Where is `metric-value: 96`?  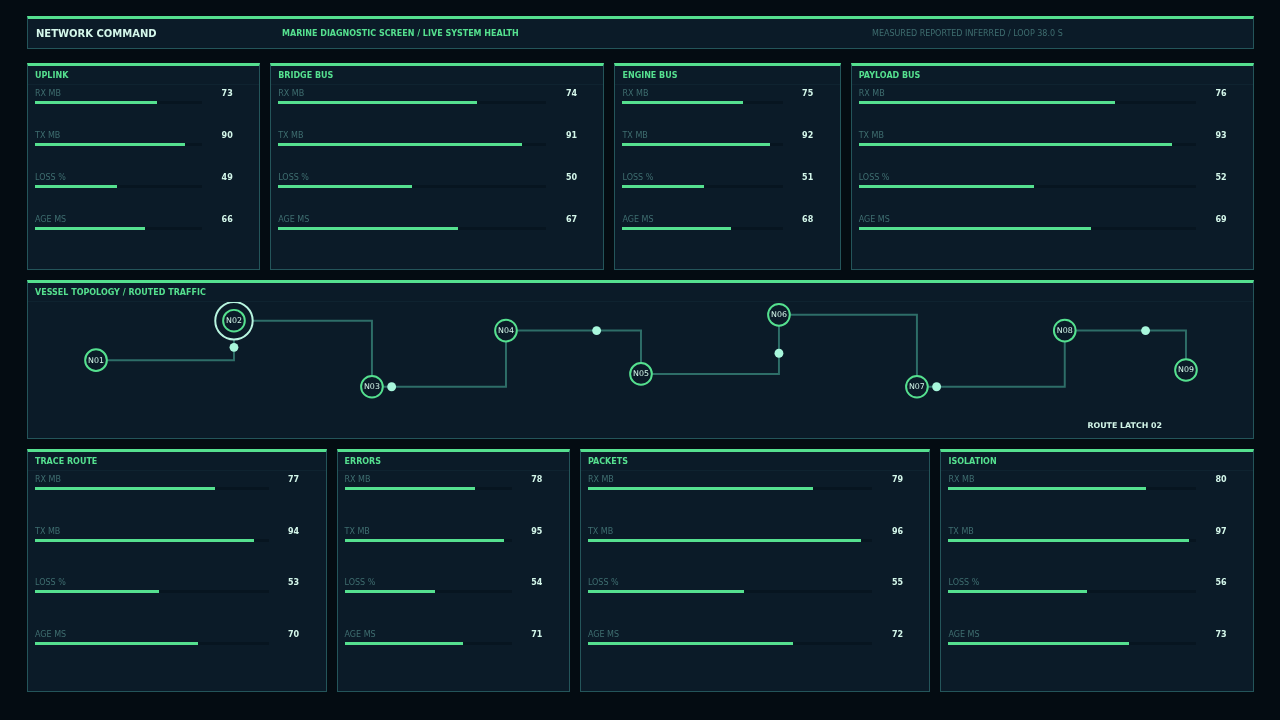
metric-value: 96 is located at coordinates (897, 531).